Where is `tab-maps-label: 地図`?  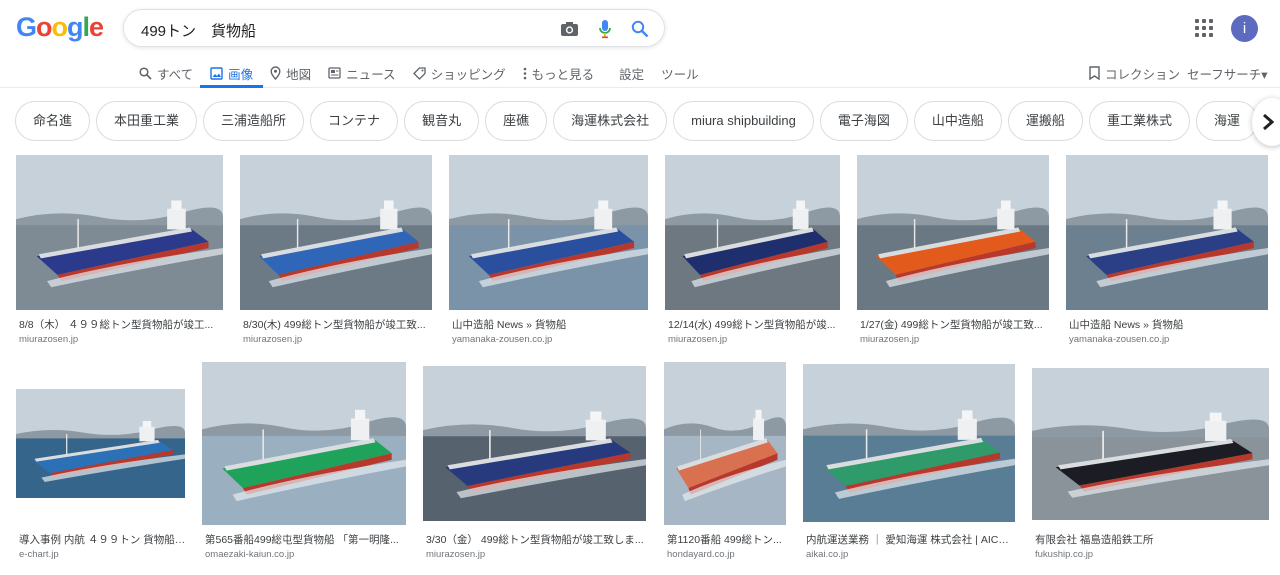
tab-maps-label: 地図 is located at coordinates (299, 74).